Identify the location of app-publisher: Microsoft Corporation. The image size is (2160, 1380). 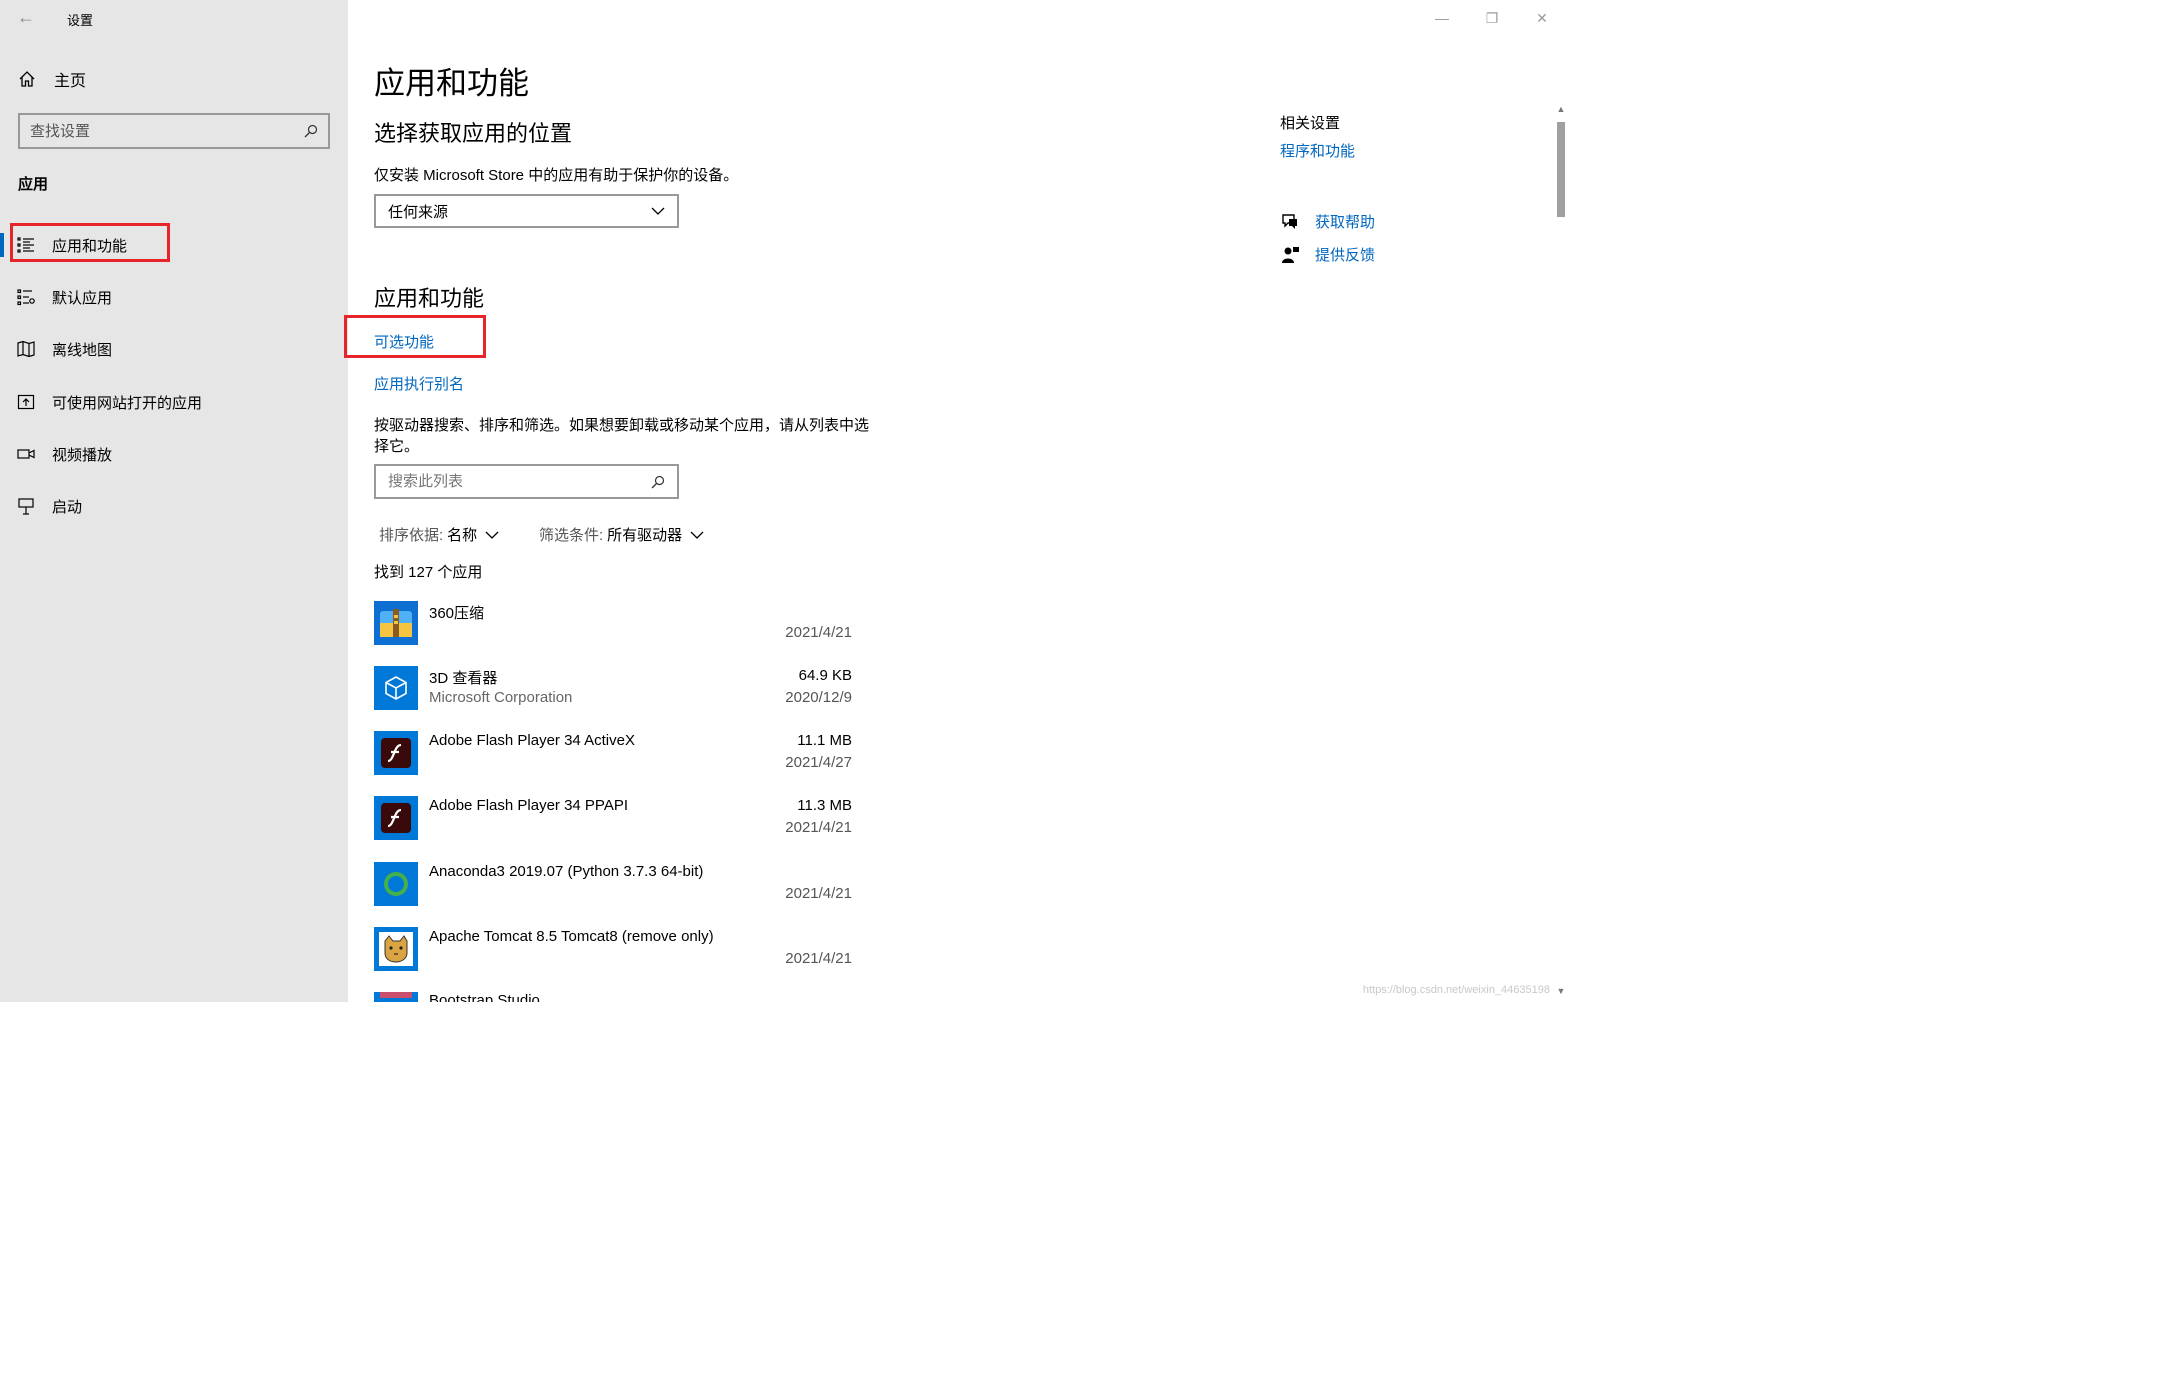
(501, 697).